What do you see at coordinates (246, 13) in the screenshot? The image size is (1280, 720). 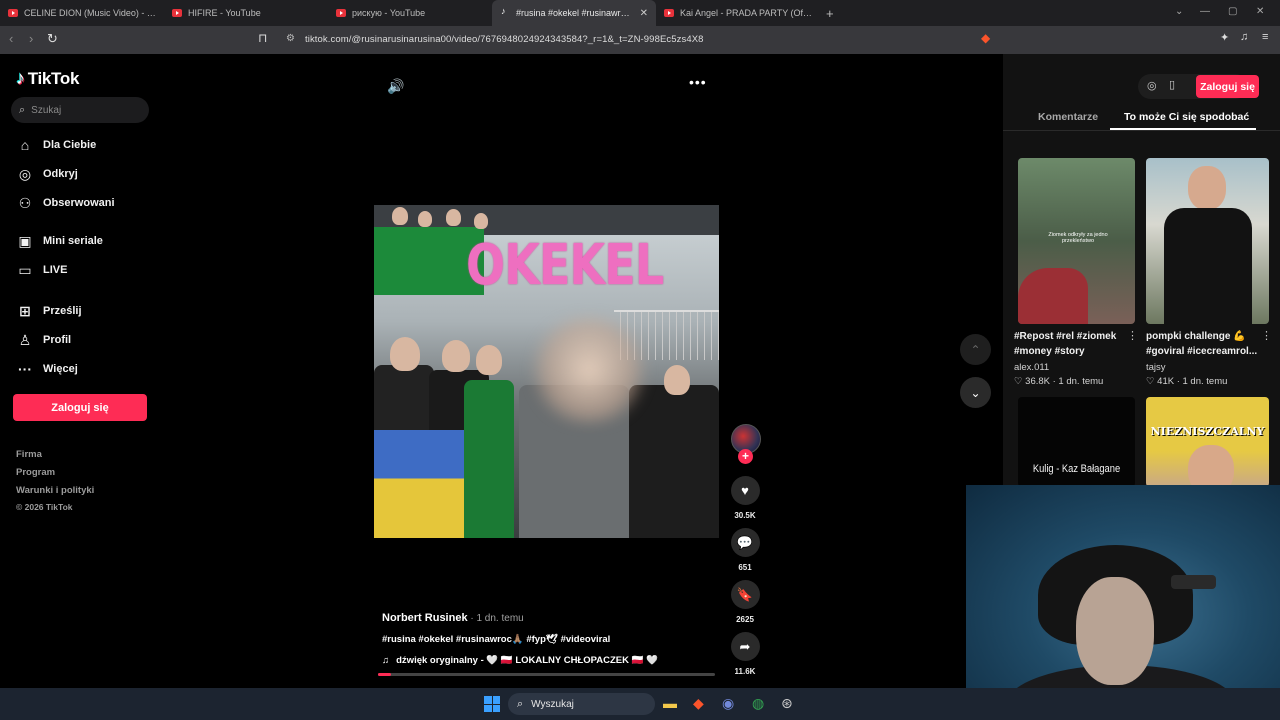 I see `tab-hifire: HIFIRE - YouTube` at bounding box center [246, 13].